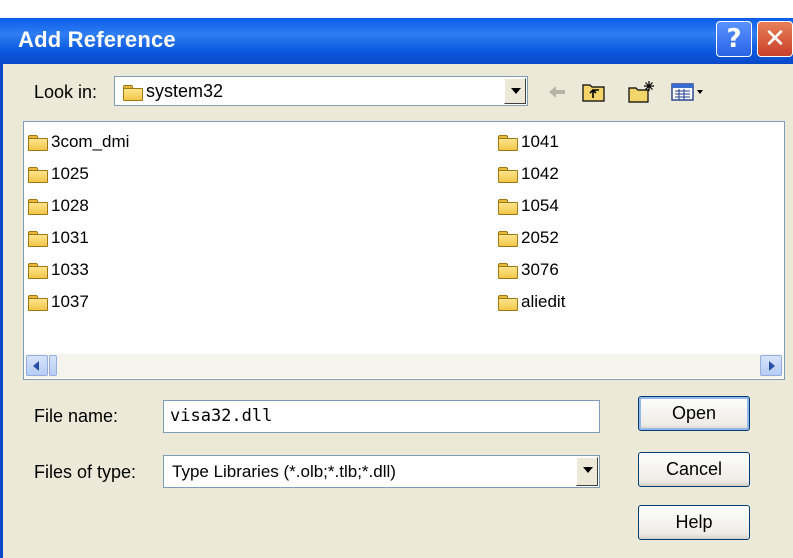 The width and height of the screenshot is (793, 558). I want to click on list-item: 3076, so click(528, 270).